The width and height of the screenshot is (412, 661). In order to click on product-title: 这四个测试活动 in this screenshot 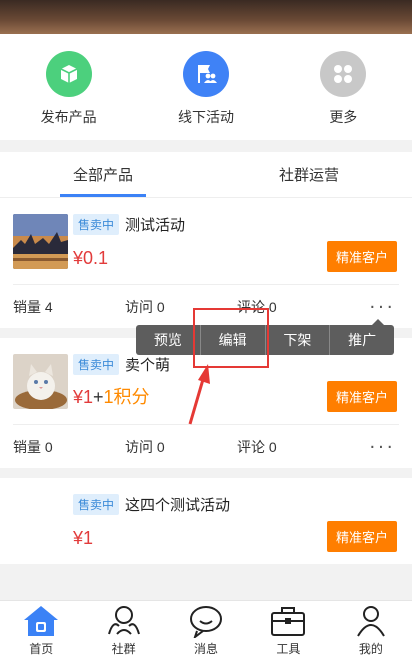, I will do `click(177, 504)`.